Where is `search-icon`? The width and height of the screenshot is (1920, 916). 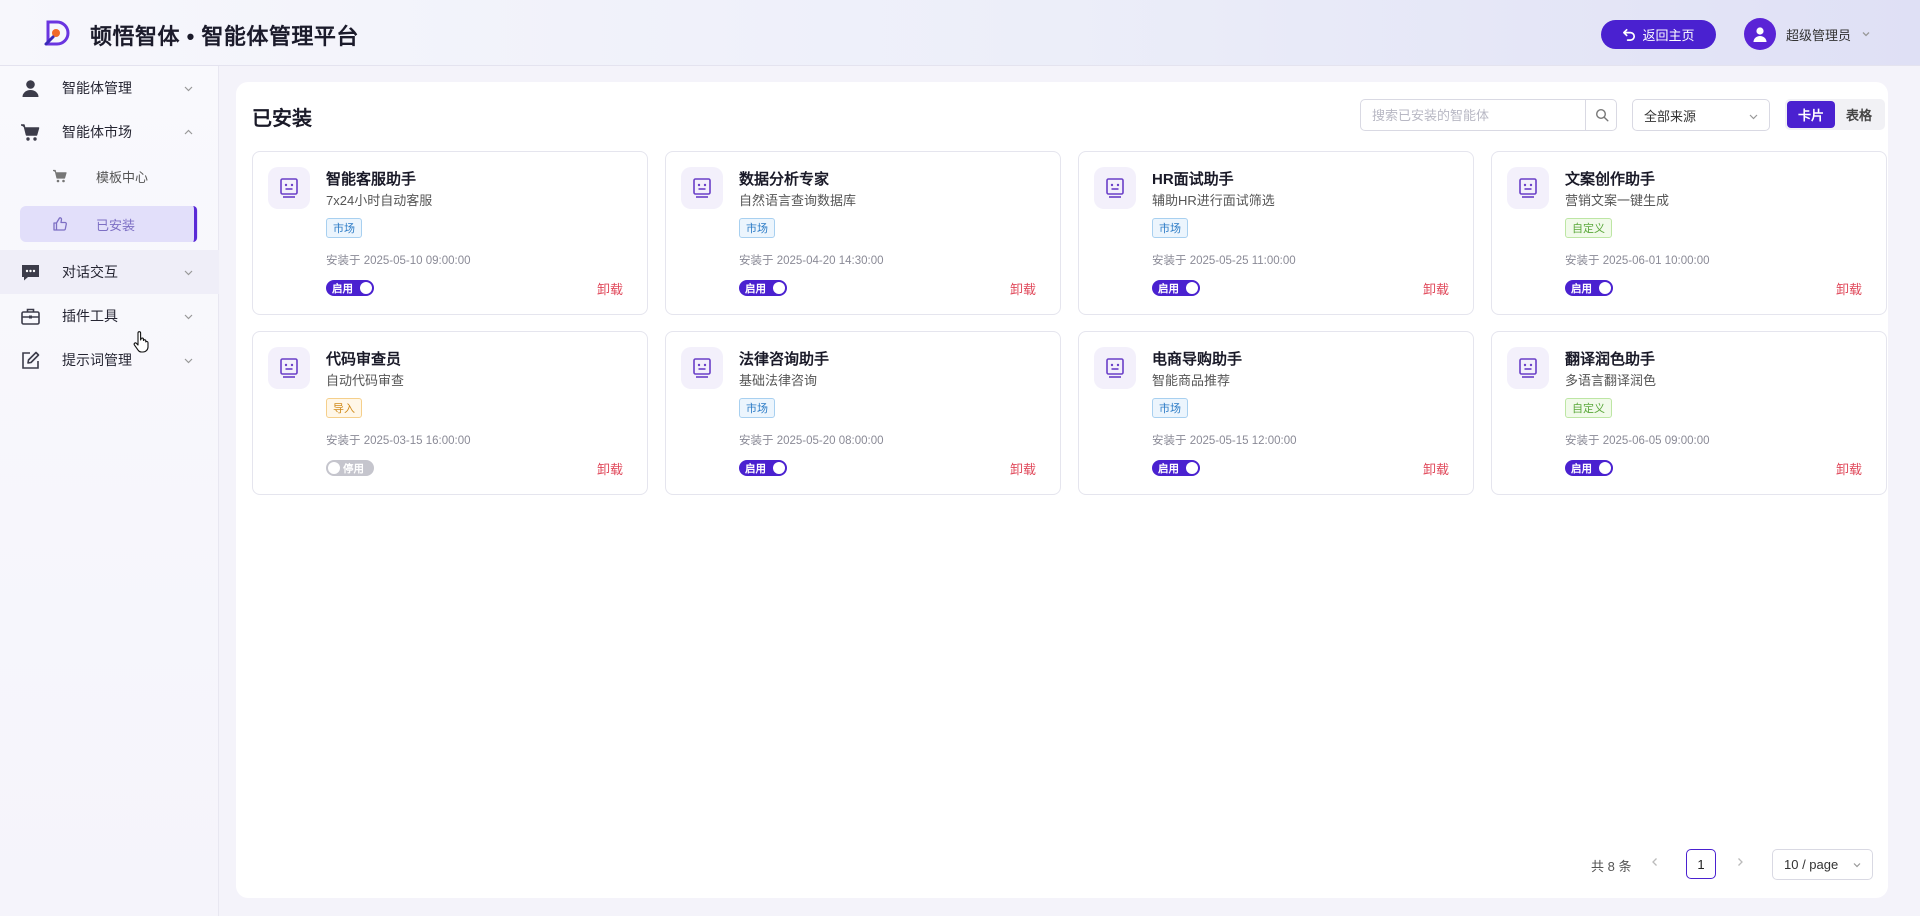 search-icon is located at coordinates (1601, 115).